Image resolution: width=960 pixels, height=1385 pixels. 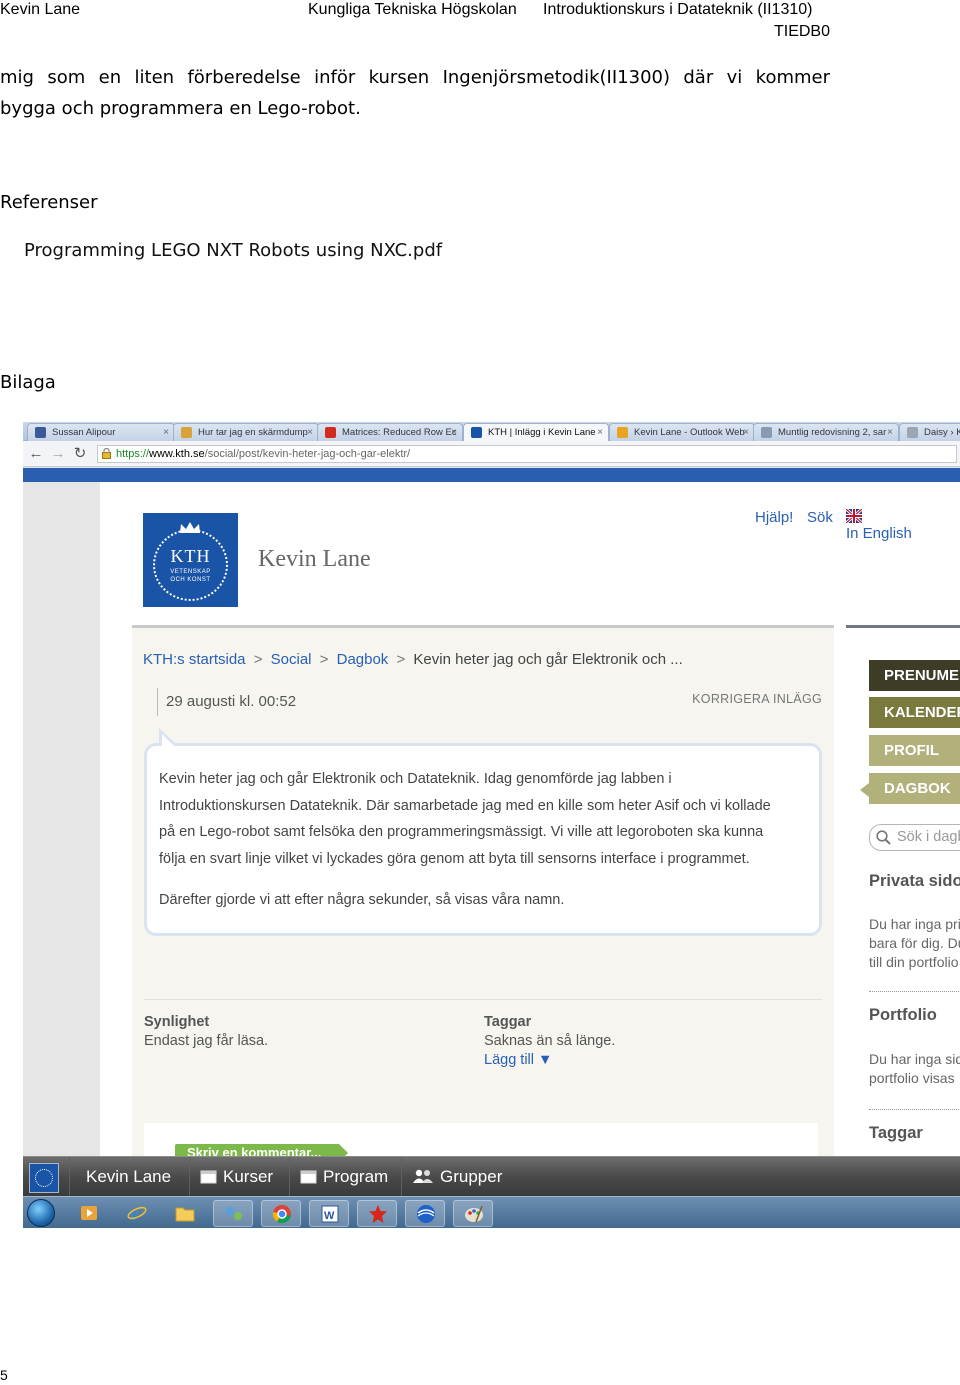 I want to click on appendix-heading: Bilaga, so click(x=28, y=382).